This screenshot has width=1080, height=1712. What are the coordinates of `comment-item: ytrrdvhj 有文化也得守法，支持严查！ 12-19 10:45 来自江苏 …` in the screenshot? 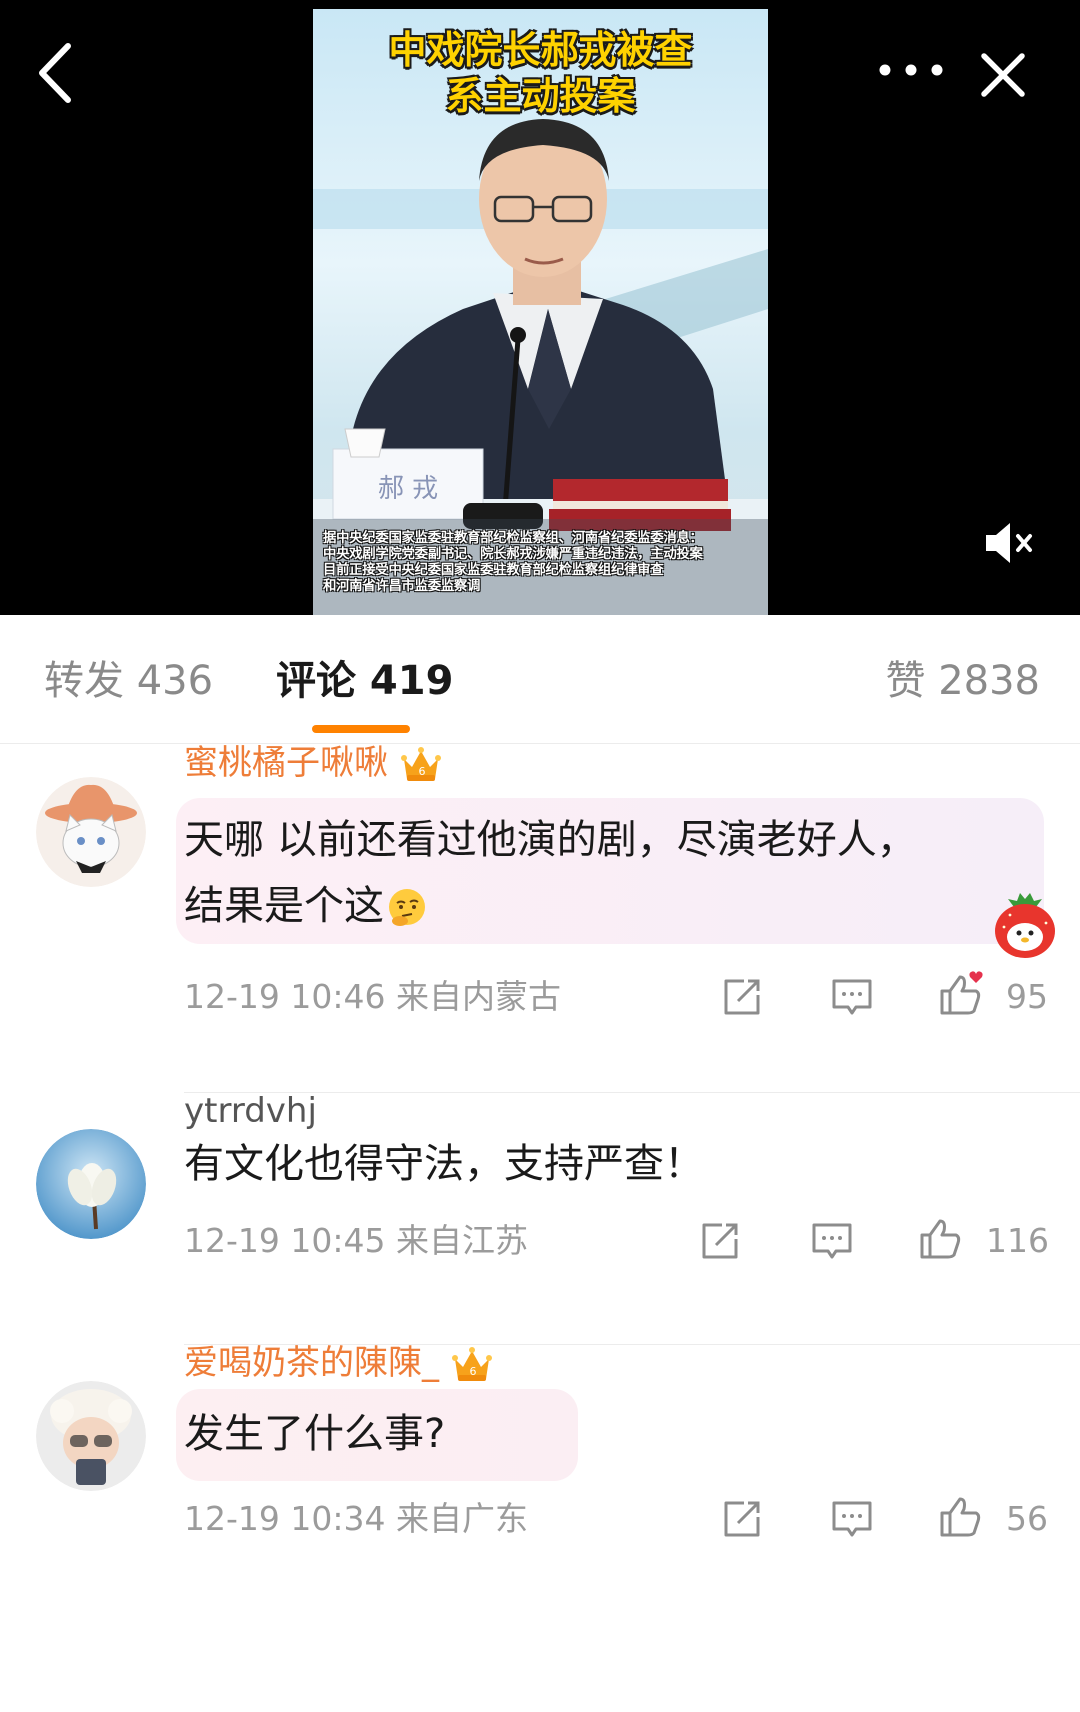 It's located at (540, 1218).